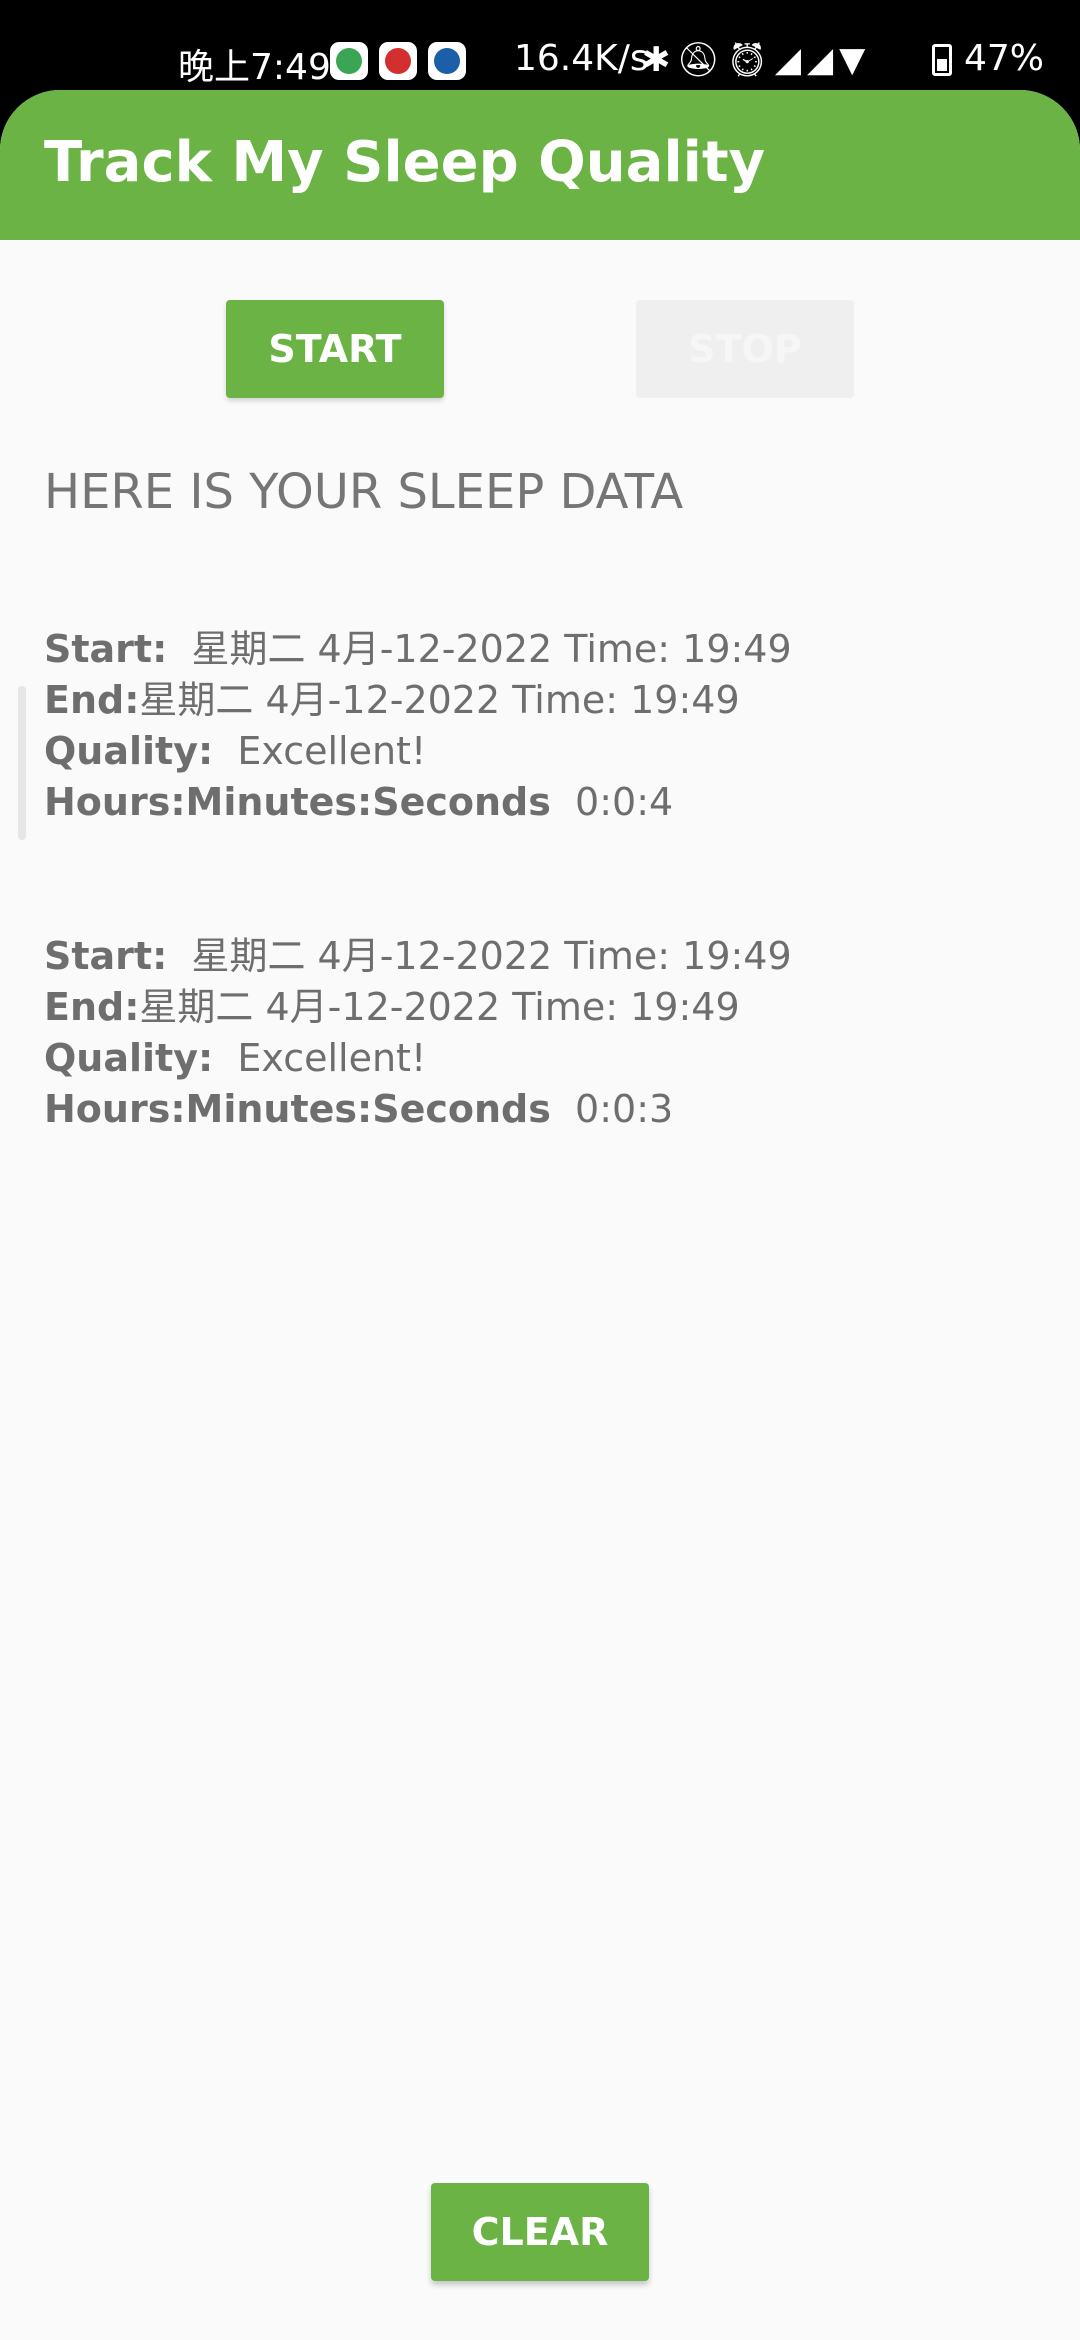 Image resolution: width=1080 pixels, height=2340 pixels. What do you see at coordinates (745, 349) in the screenshot?
I see `stop-button: STOP` at bounding box center [745, 349].